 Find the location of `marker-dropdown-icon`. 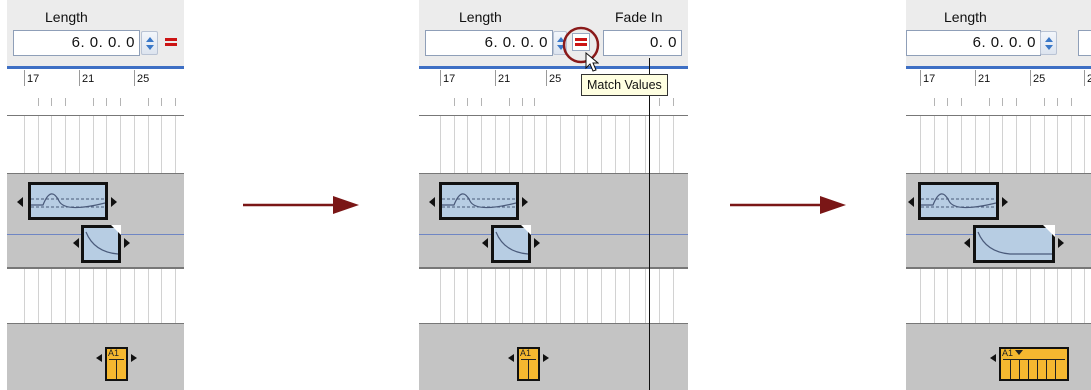

marker-dropdown-icon is located at coordinates (1019, 352).